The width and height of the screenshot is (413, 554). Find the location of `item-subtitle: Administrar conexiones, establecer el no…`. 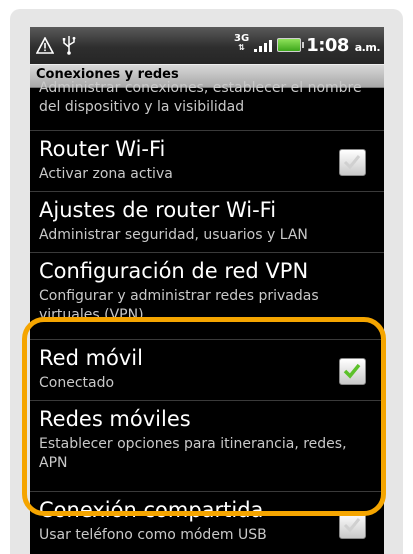

item-subtitle: Administrar conexiones, establecer el no… is located at coordinates (200, 97).